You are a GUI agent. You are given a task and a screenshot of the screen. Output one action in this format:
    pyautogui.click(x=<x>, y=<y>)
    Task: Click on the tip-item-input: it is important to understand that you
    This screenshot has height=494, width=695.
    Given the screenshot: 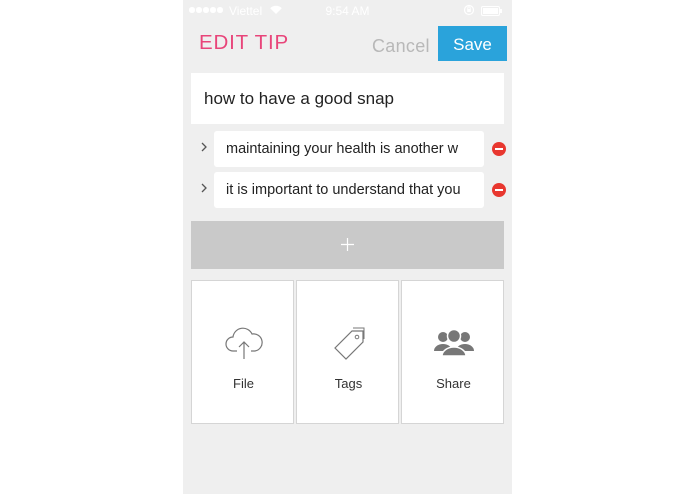 What is the action you would take?
    pyautogui.click(x=349, y=190)
    